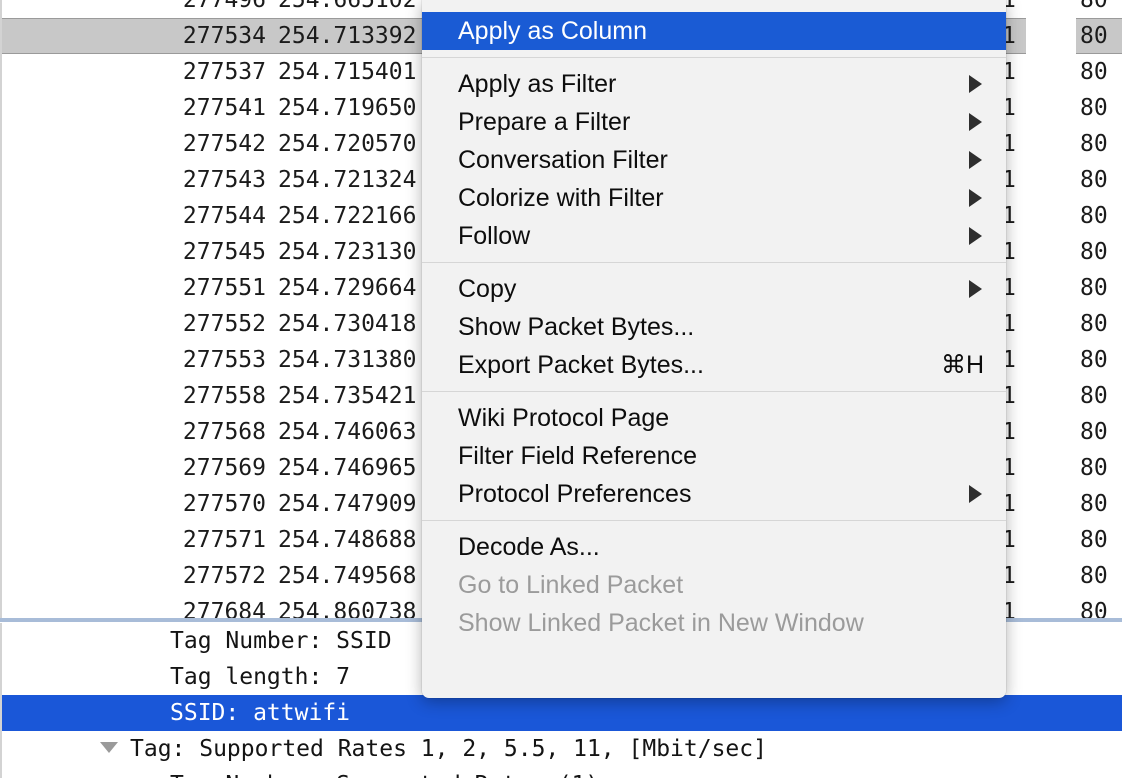  Describe the element at coordinates (494, 236) in the screenshot. I see `menu-item-label: Follow` at that location.